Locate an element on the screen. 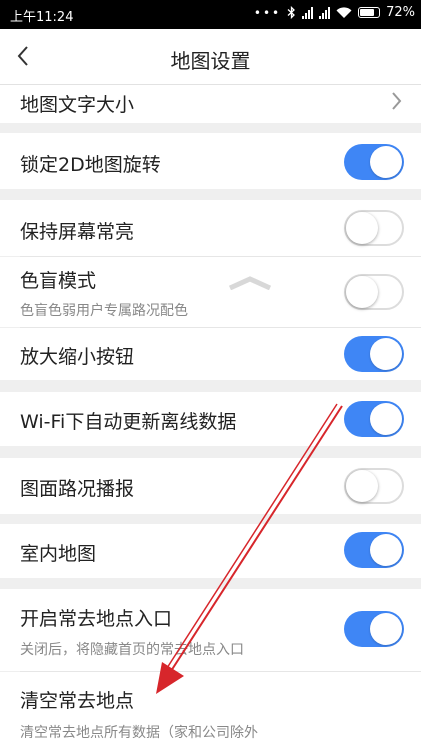  setting-row-indoor-map: 室内地图 is located at coordinates (210, 551).